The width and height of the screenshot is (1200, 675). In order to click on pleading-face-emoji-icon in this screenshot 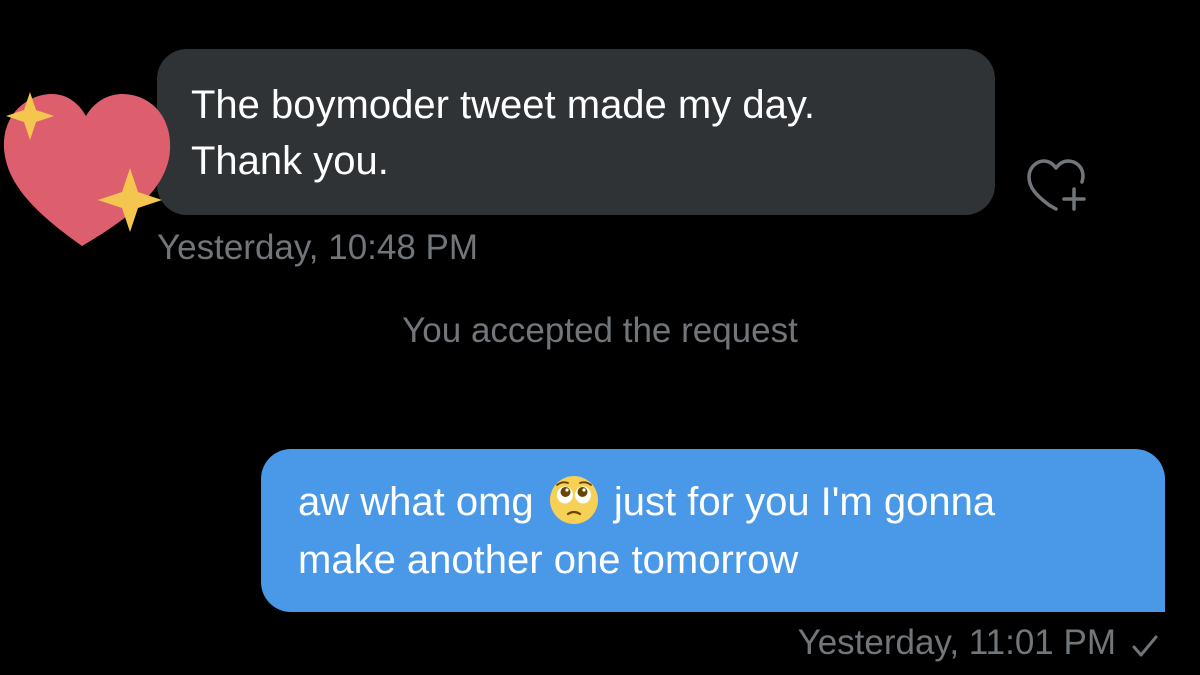, I will do `click(573, 500)`.